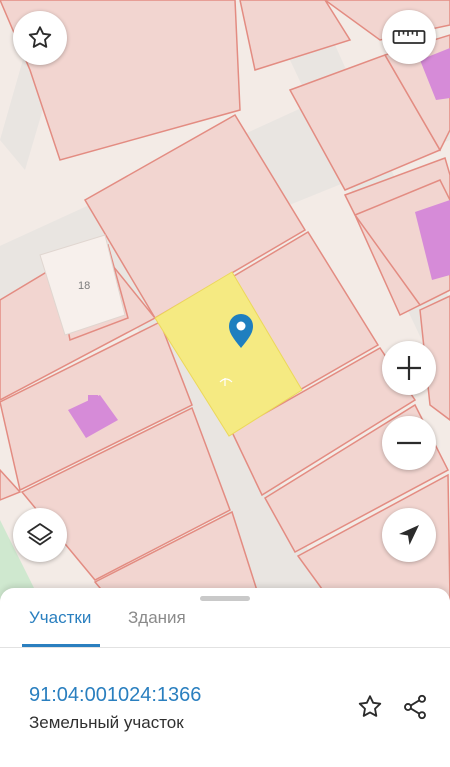 This screenshot has height=767, width=450. I want to click on share-button, so click(415, 707).